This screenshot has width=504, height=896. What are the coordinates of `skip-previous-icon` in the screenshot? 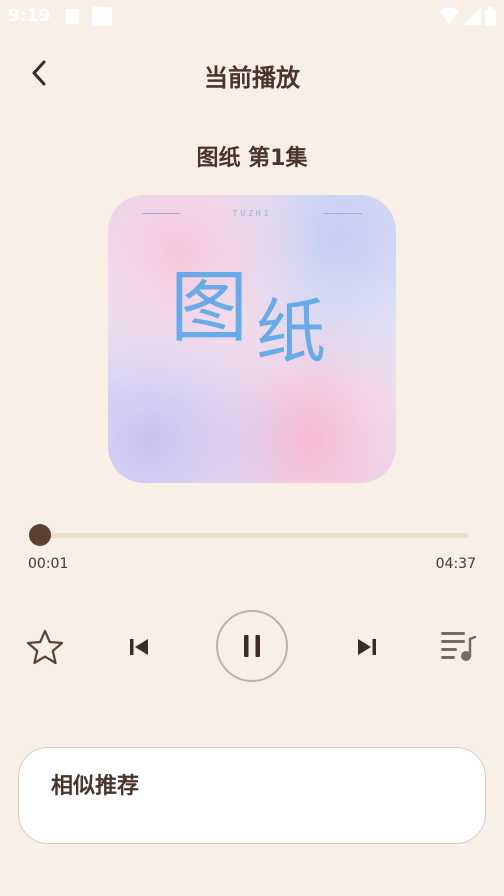 It's located at (139, 647).